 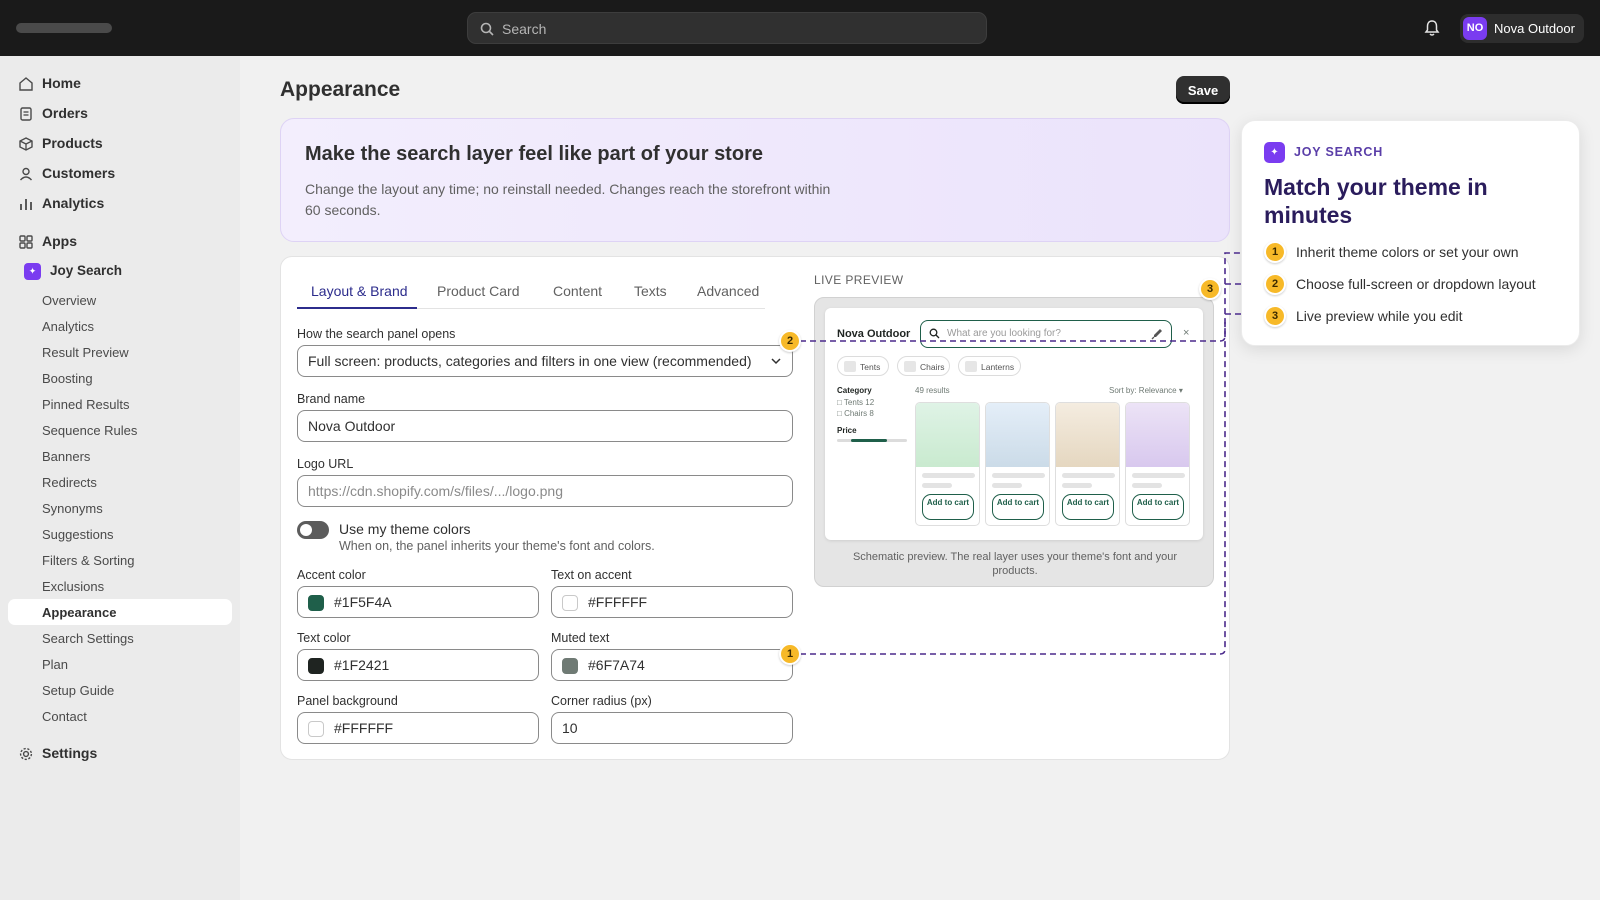 I want to click on text-on-accent-swatch, so click(x=570, y=603).